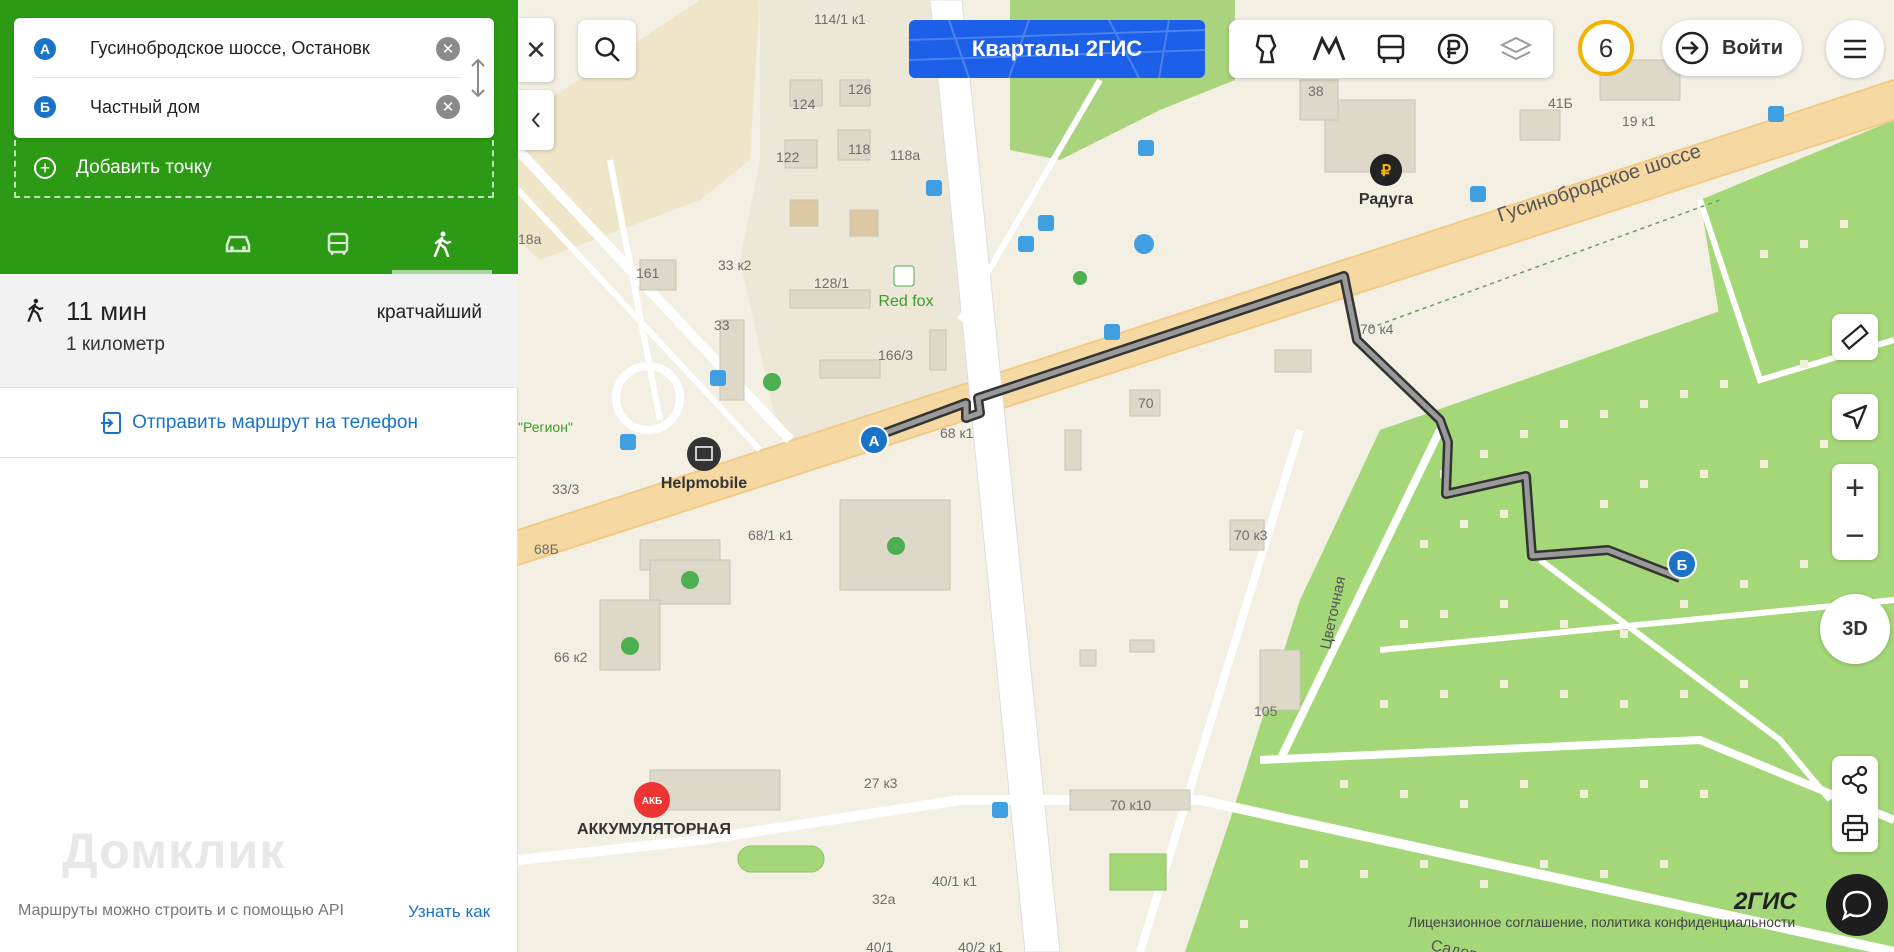  What do you see at coordinates (111, 422) in the screenshot?
I see `send-phone-icon` at bounding box center [111, 422].